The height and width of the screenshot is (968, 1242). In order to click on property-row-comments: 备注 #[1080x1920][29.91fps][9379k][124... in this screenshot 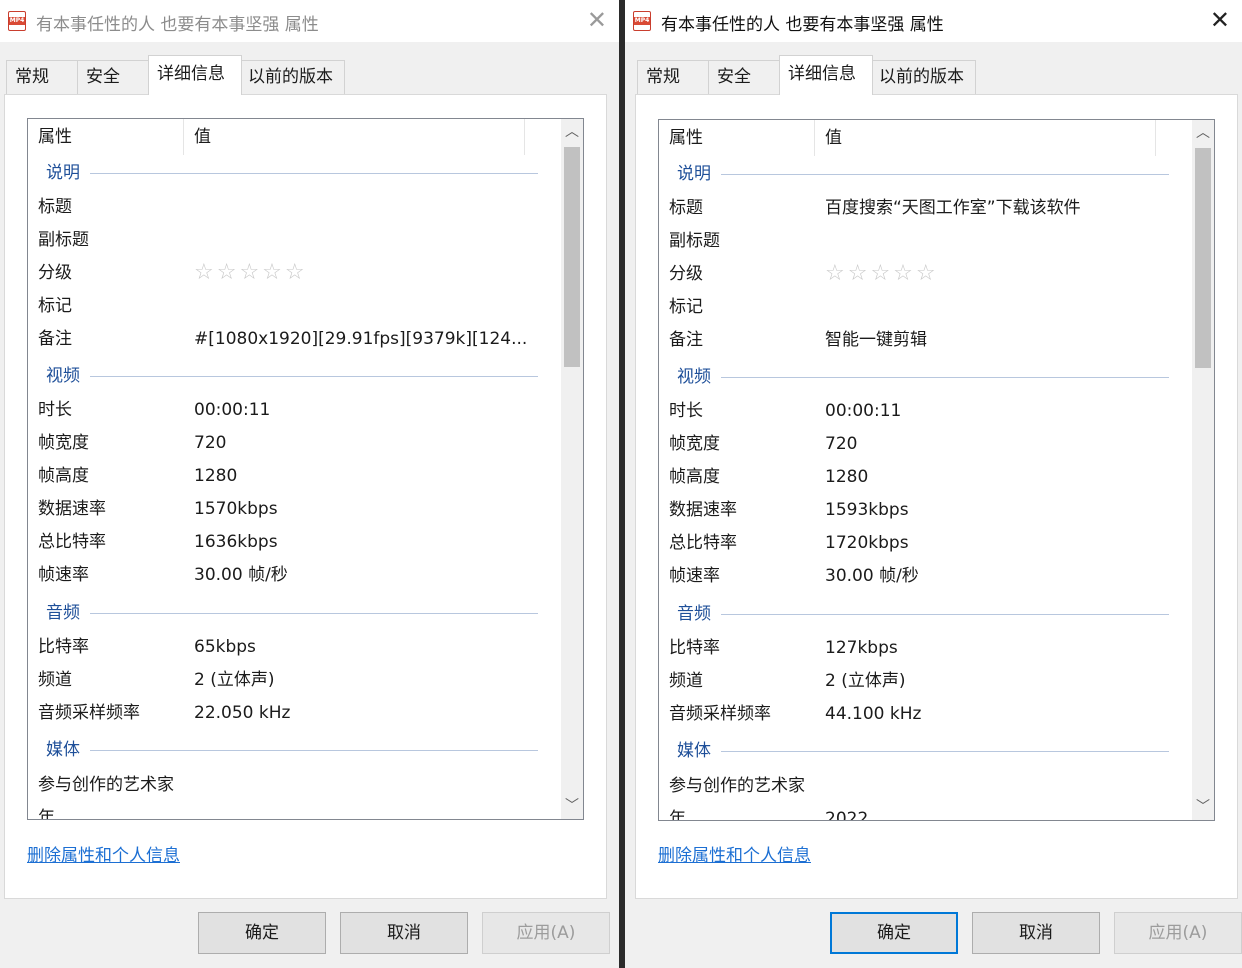, I will do `click(287, 339)`.